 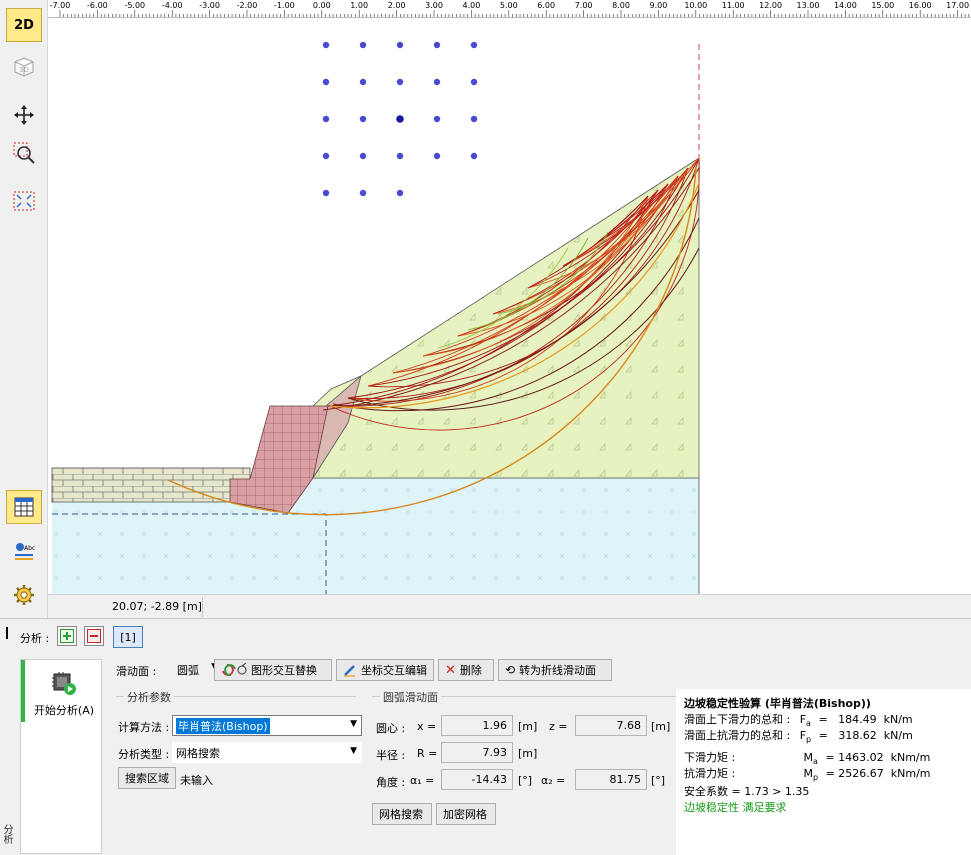 I want to click on alpha2-field: 81.75, so click(x=611, y=779).